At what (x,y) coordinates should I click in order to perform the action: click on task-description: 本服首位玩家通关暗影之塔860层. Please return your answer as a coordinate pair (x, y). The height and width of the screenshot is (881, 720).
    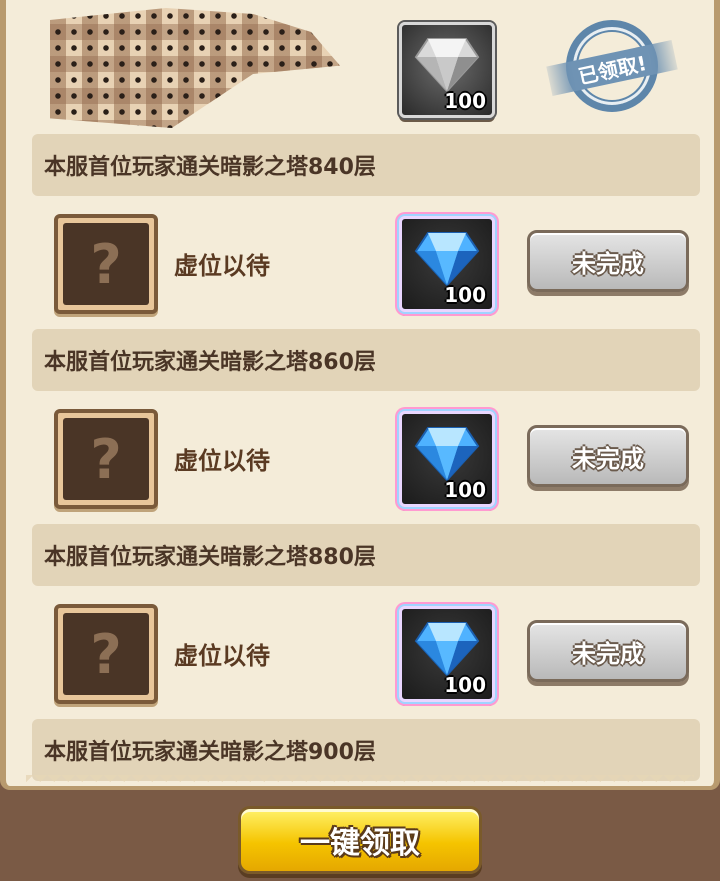
    Looking at the image, I should click on (366, 360).